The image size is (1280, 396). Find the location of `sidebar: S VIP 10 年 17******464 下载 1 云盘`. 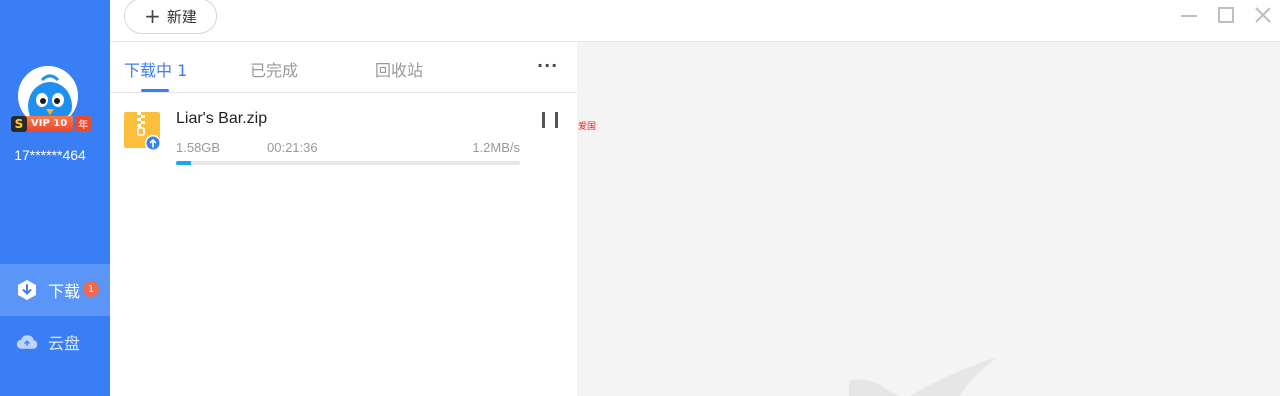

sidebar: S VIP 10 年 17******464 下载 1 云盘 is located at coordinates (55, 198).